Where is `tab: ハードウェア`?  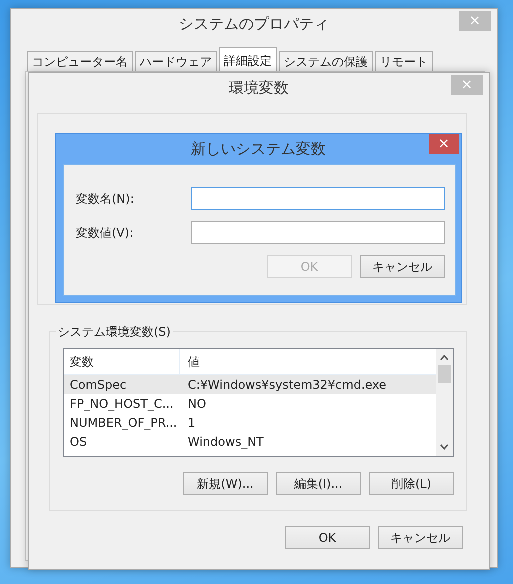
tab: ハードウェア is located at coordinates (176, 61).